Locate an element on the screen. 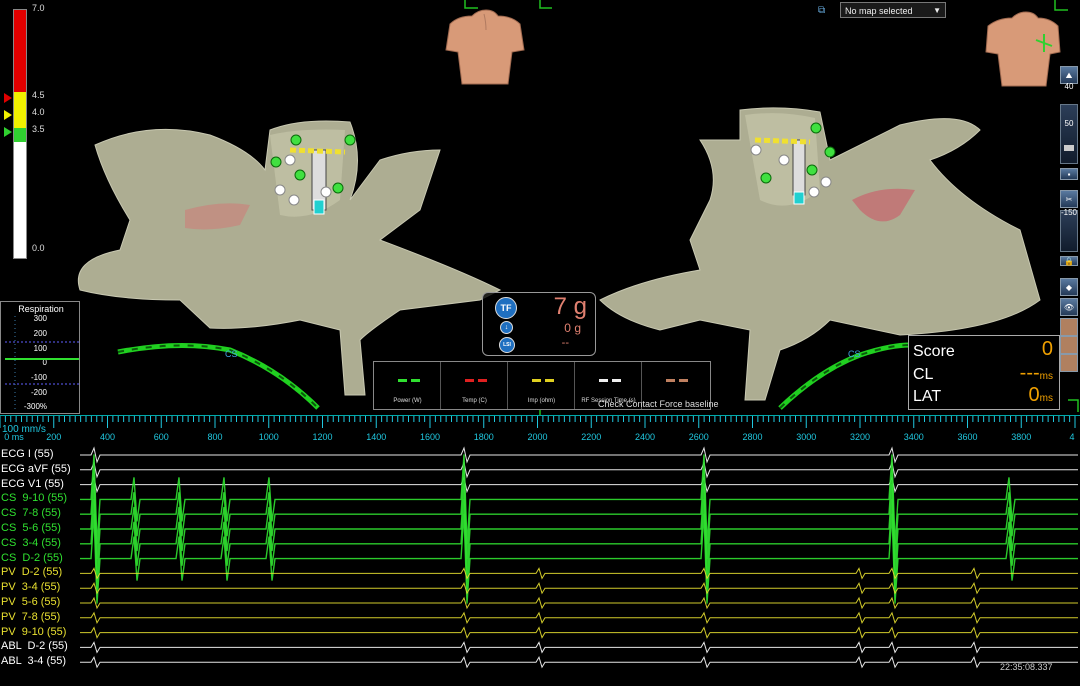 This screenshot has width=1080, height=686. ruler-tick-label: 3200 is located at coordinates (860, 437).